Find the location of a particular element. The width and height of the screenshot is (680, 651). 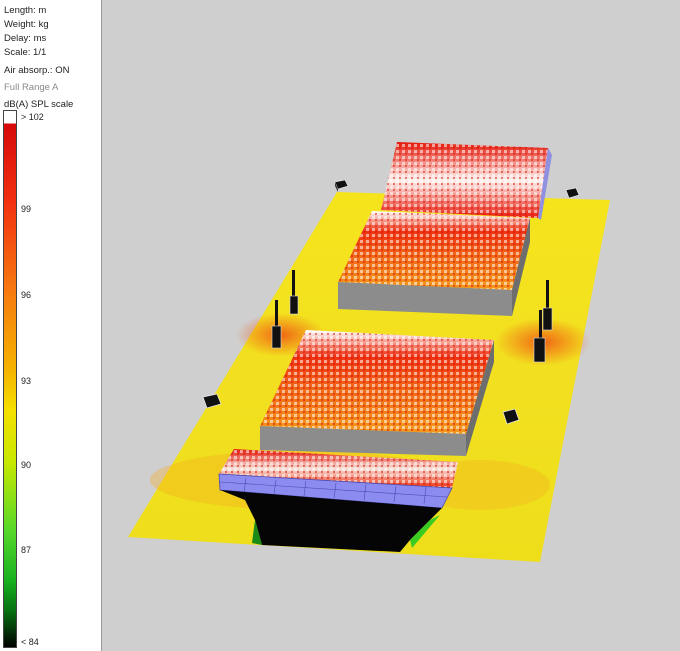

scale-tick-87: 87 is located at coordinates (26, 550).